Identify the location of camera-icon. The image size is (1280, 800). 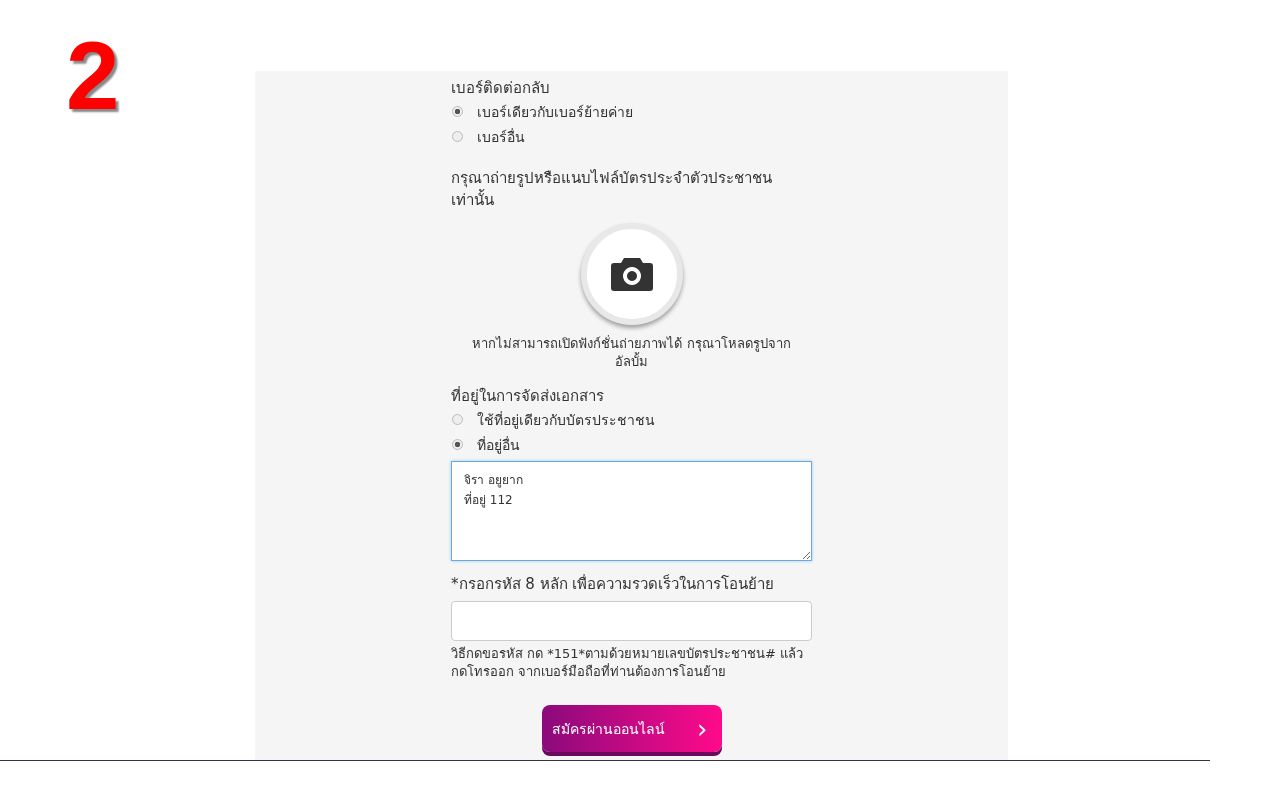
(631, 274).